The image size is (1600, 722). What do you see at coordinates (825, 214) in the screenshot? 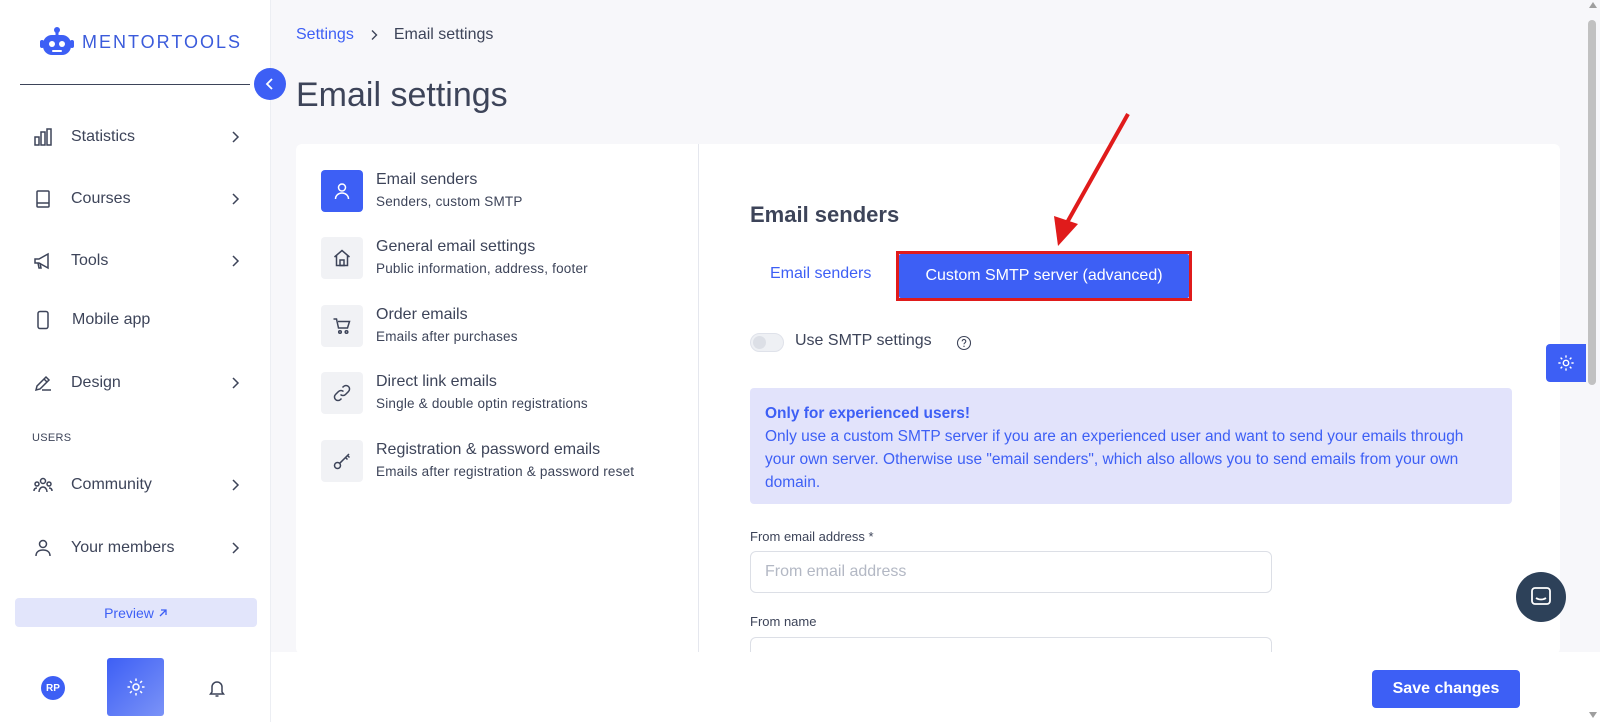
I see `panel-title: Email senders` at bounding box center [825, 214].